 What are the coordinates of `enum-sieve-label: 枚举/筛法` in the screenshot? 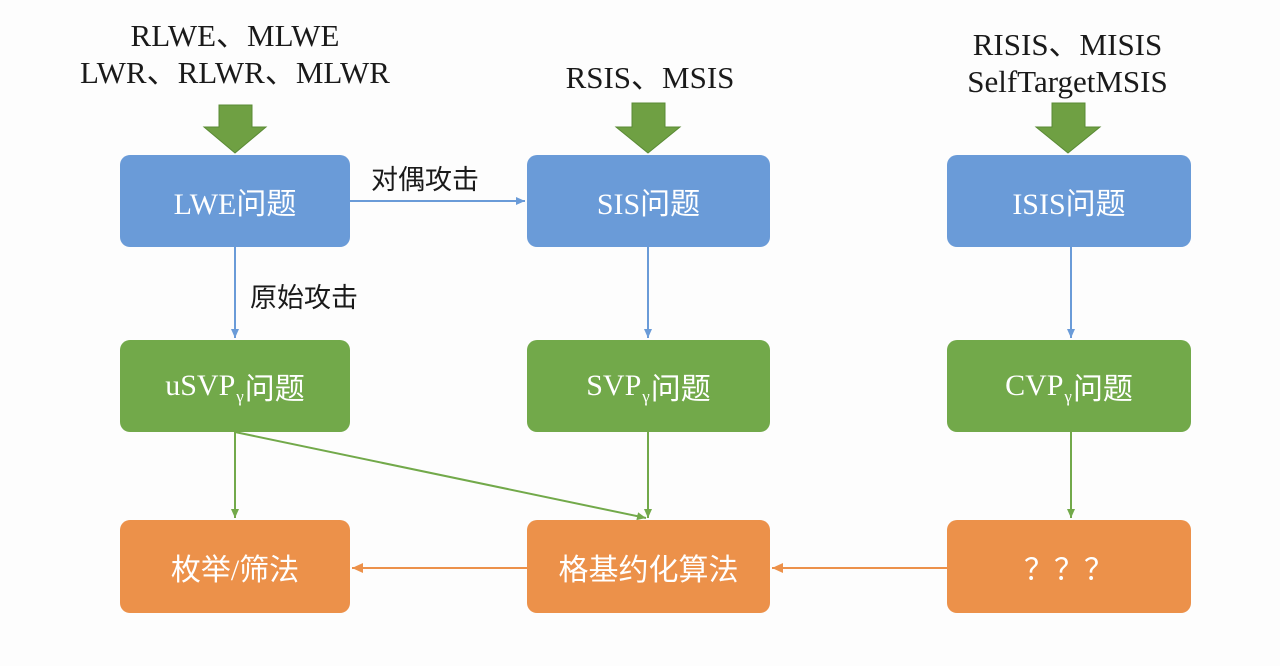 It's located at (235, 570).